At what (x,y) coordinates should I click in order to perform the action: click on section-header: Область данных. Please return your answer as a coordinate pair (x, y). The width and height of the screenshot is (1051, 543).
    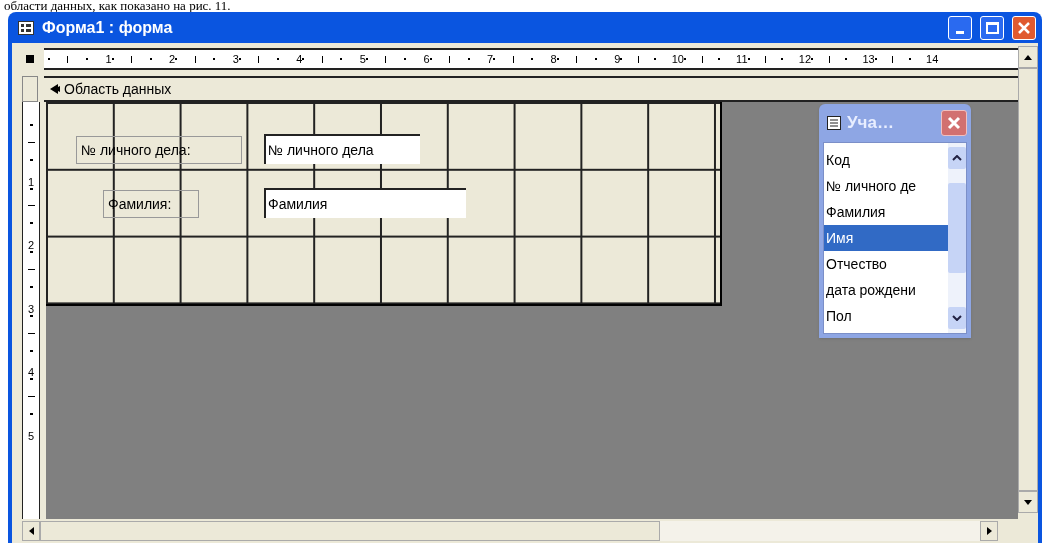
    Looking at the image, I should click on (531, 89).